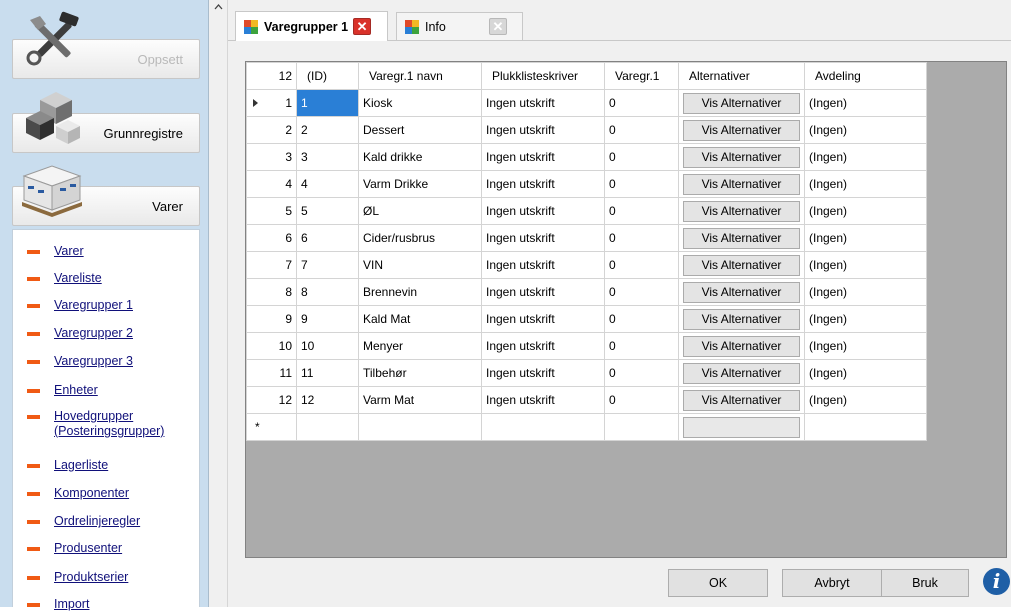 The image size is (1011, 612). Describe the element at coordinates (271, 130) in the screenshot. I see `row-header: 2` at that location.